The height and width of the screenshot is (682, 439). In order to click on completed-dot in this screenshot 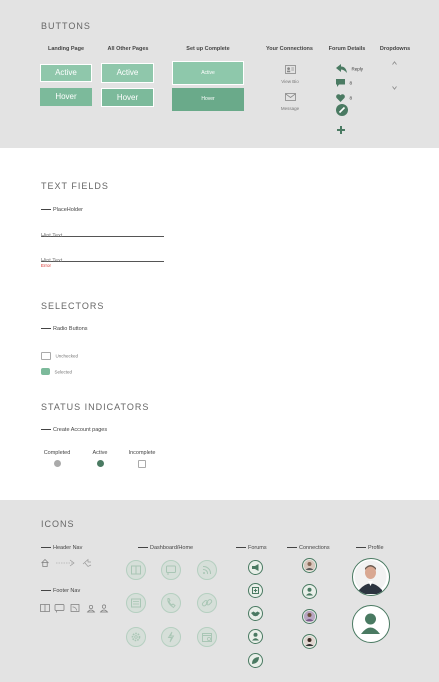, I will do `click(57, 463)`.